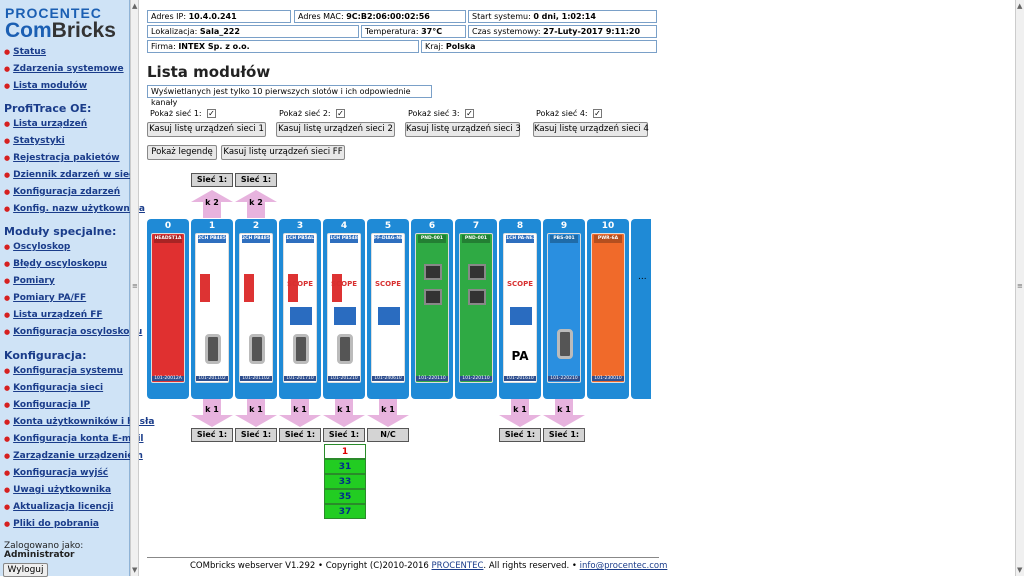 The width and height of the screenshot is (1024, 577). I want to click on module-slot: 6 PND-001 101-220110, so click(432, 309).